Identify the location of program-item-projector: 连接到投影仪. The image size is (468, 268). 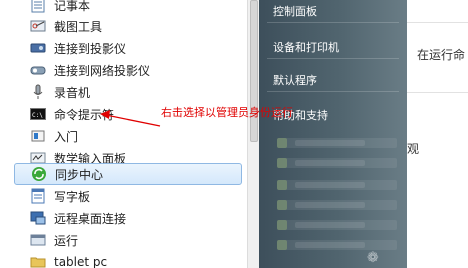
(128, 48).